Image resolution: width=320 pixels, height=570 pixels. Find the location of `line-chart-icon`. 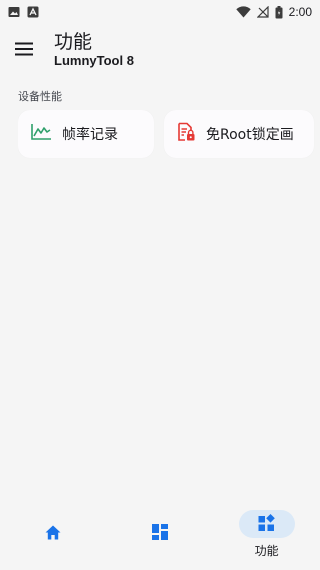

line-chart-icon is located at coordinates (41, 134).